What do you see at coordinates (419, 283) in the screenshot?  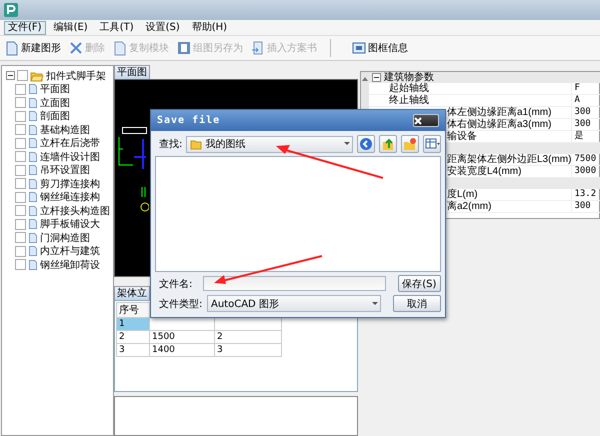 I see `save-button: 保存(S)` at bounding box center [419, 283].